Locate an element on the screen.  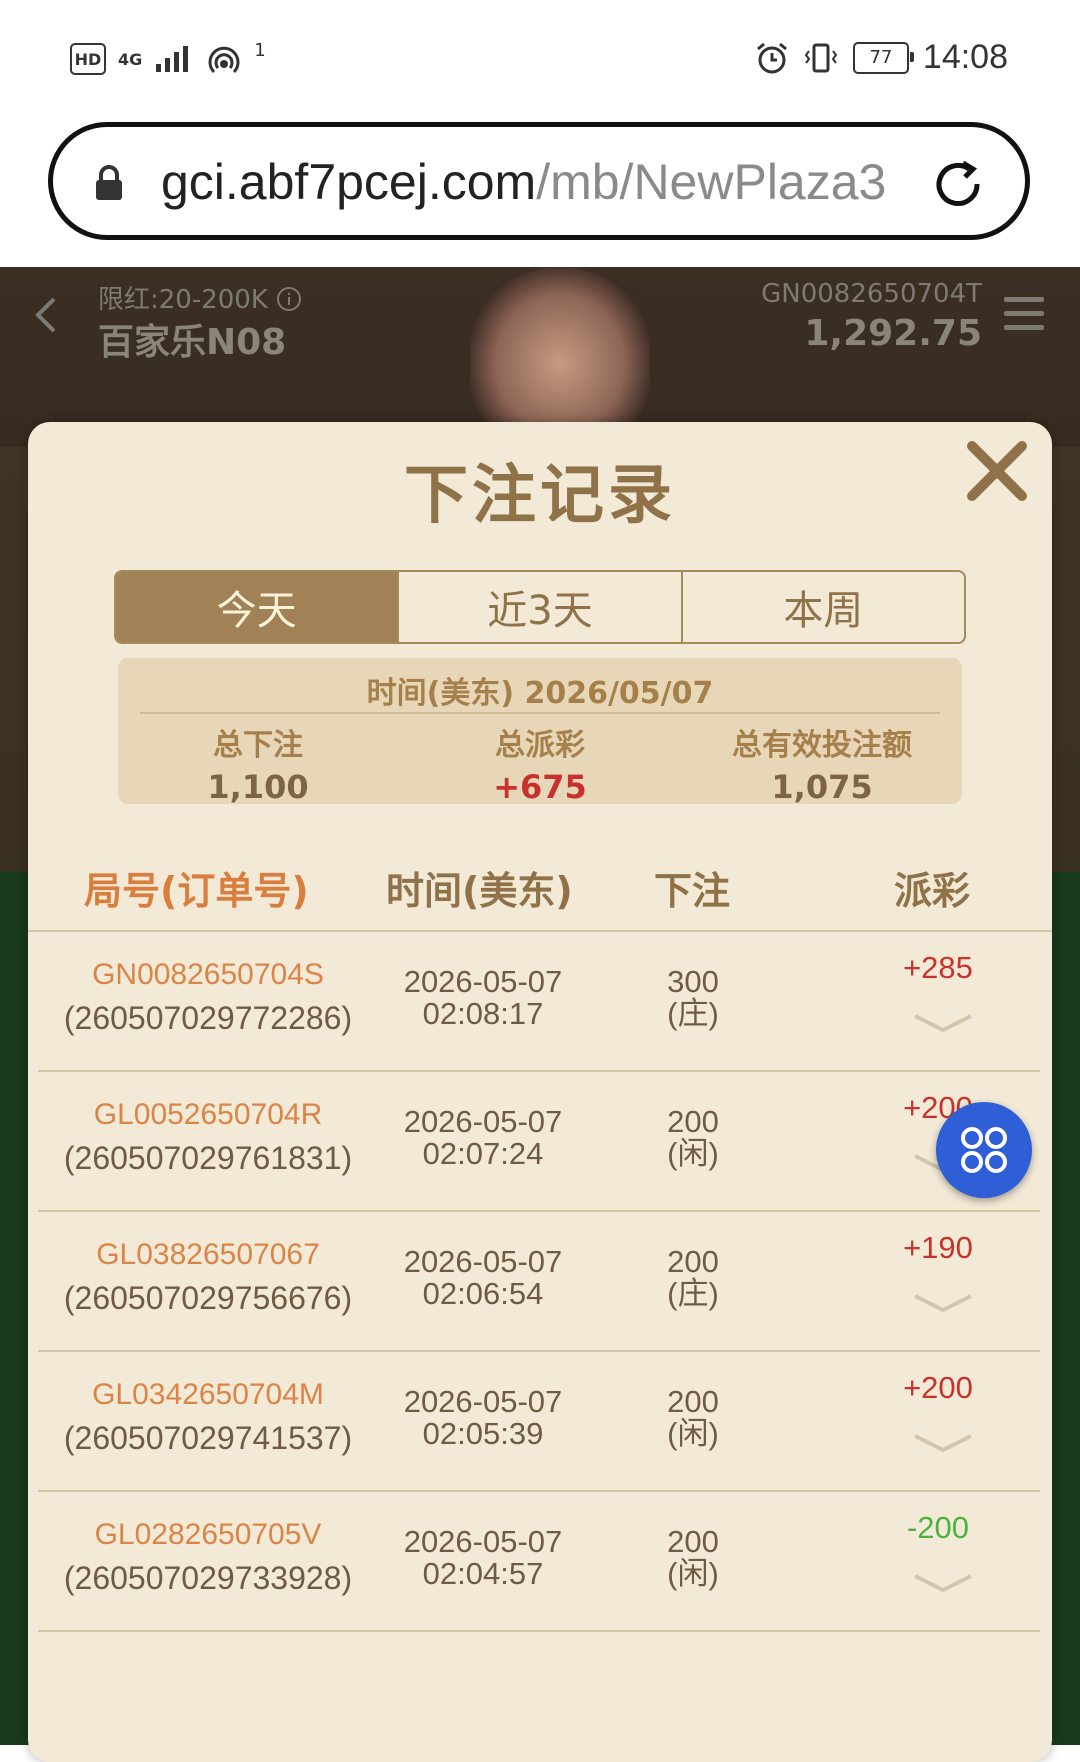
tab-3-days: 近3天 is located at coordinates (541, 607).